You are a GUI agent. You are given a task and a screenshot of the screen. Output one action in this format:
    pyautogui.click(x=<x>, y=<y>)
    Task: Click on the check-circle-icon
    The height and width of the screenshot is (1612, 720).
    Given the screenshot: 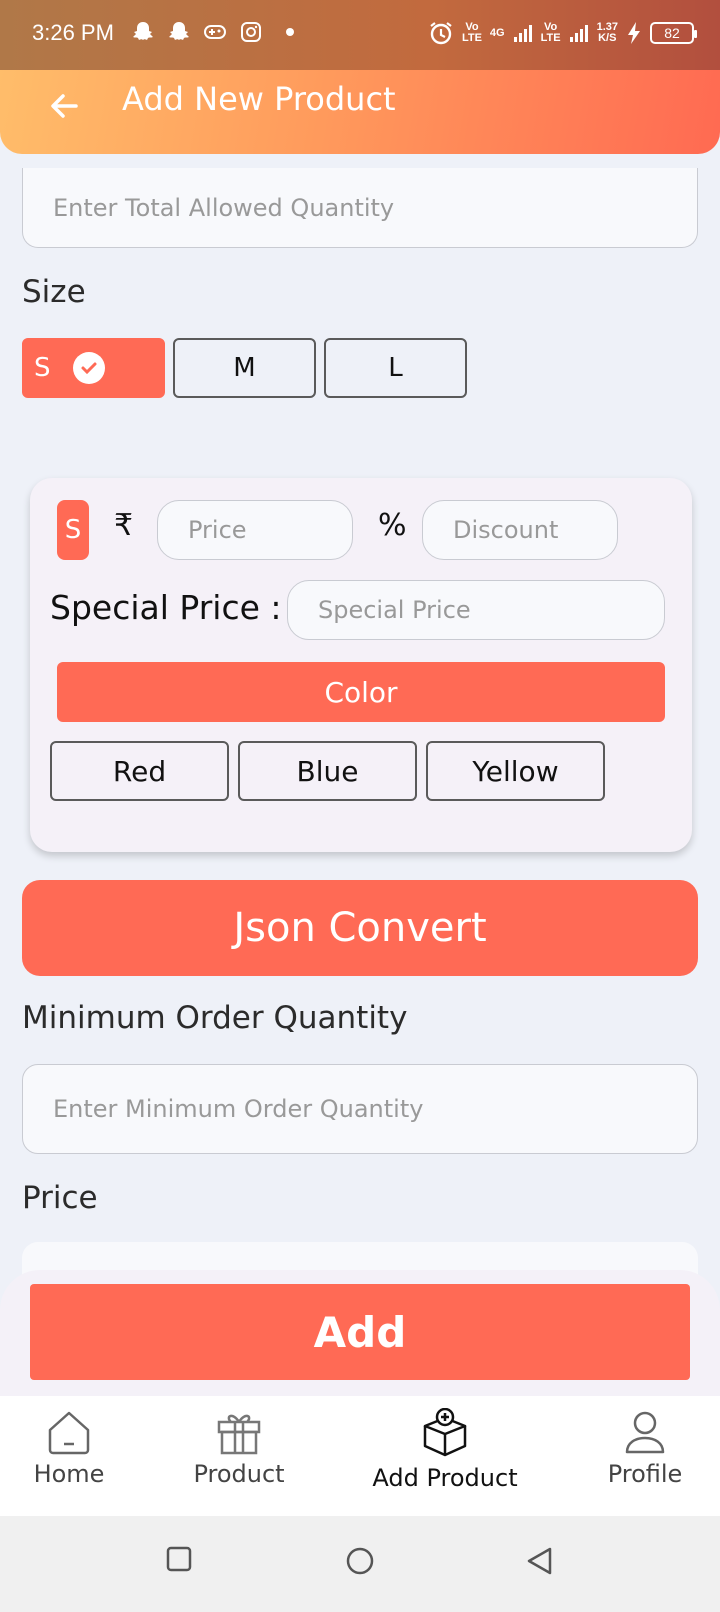 What is the action you would take?
    pyautogui.click(x=88, y=368)
    